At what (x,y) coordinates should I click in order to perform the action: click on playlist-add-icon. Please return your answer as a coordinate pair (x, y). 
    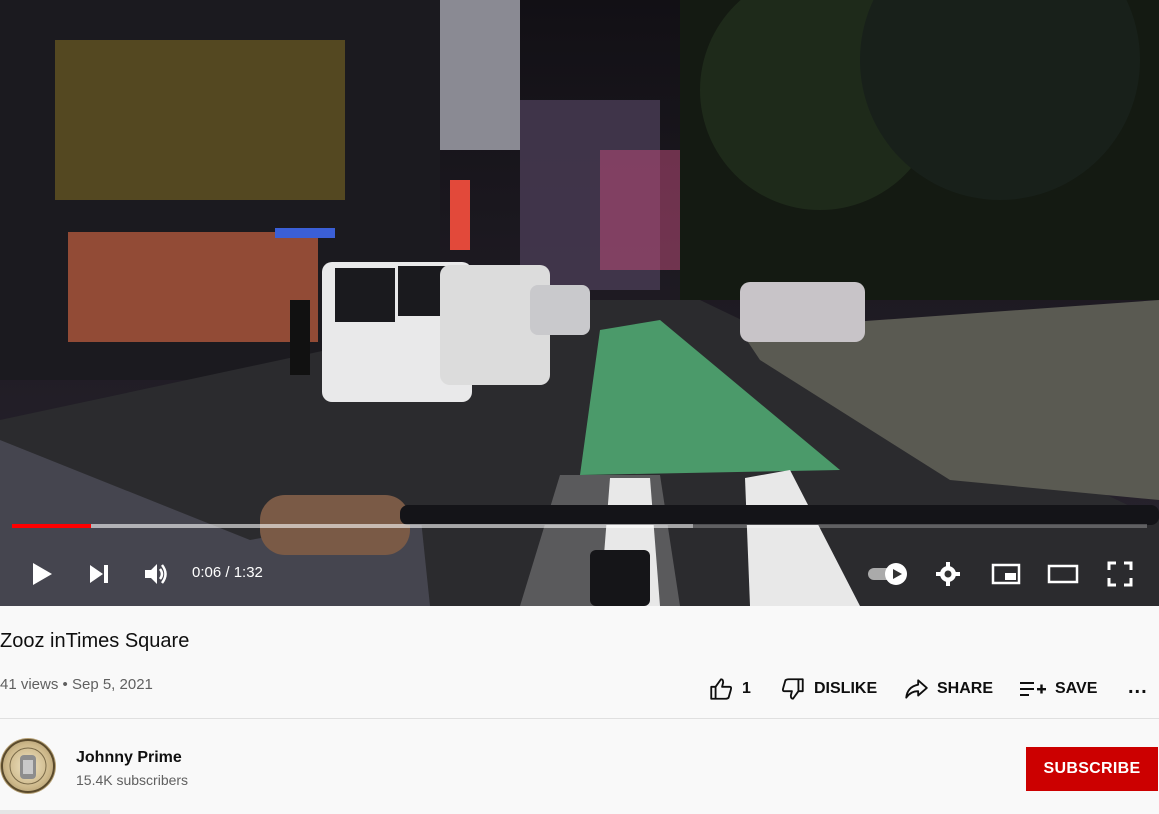
    Looking at the image, I should click on (1033, 689).